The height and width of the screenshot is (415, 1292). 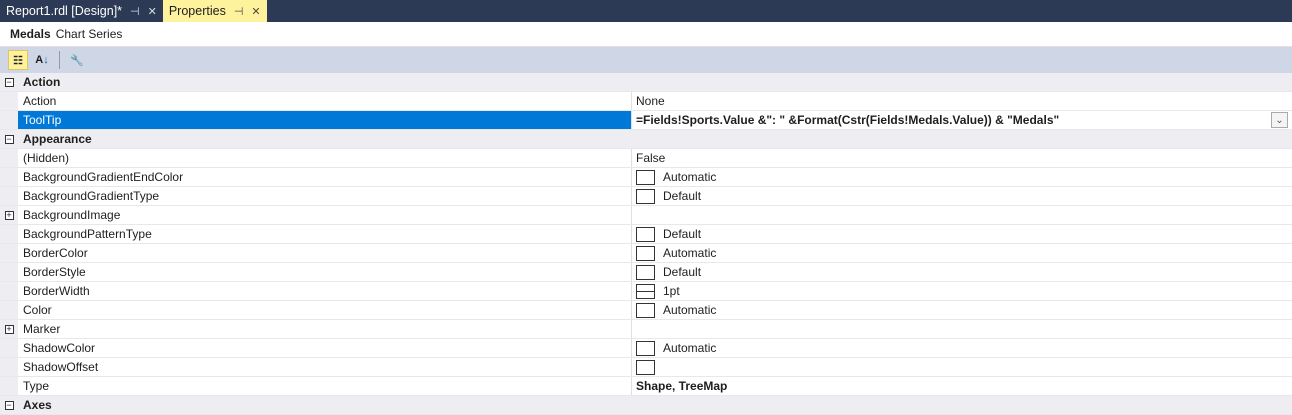 I want to click on property-row: BackgroundGradientEndColor Automatic, so click(x=646, y=177).